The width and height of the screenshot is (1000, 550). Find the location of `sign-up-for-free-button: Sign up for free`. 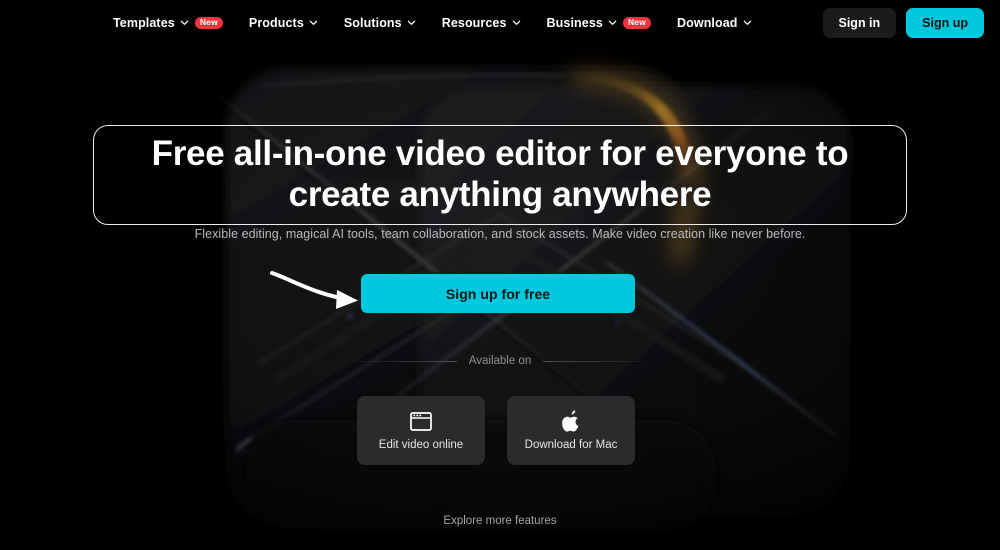

sign-up-for-free-button: Sign up for free is located at coordinates (498, 293).